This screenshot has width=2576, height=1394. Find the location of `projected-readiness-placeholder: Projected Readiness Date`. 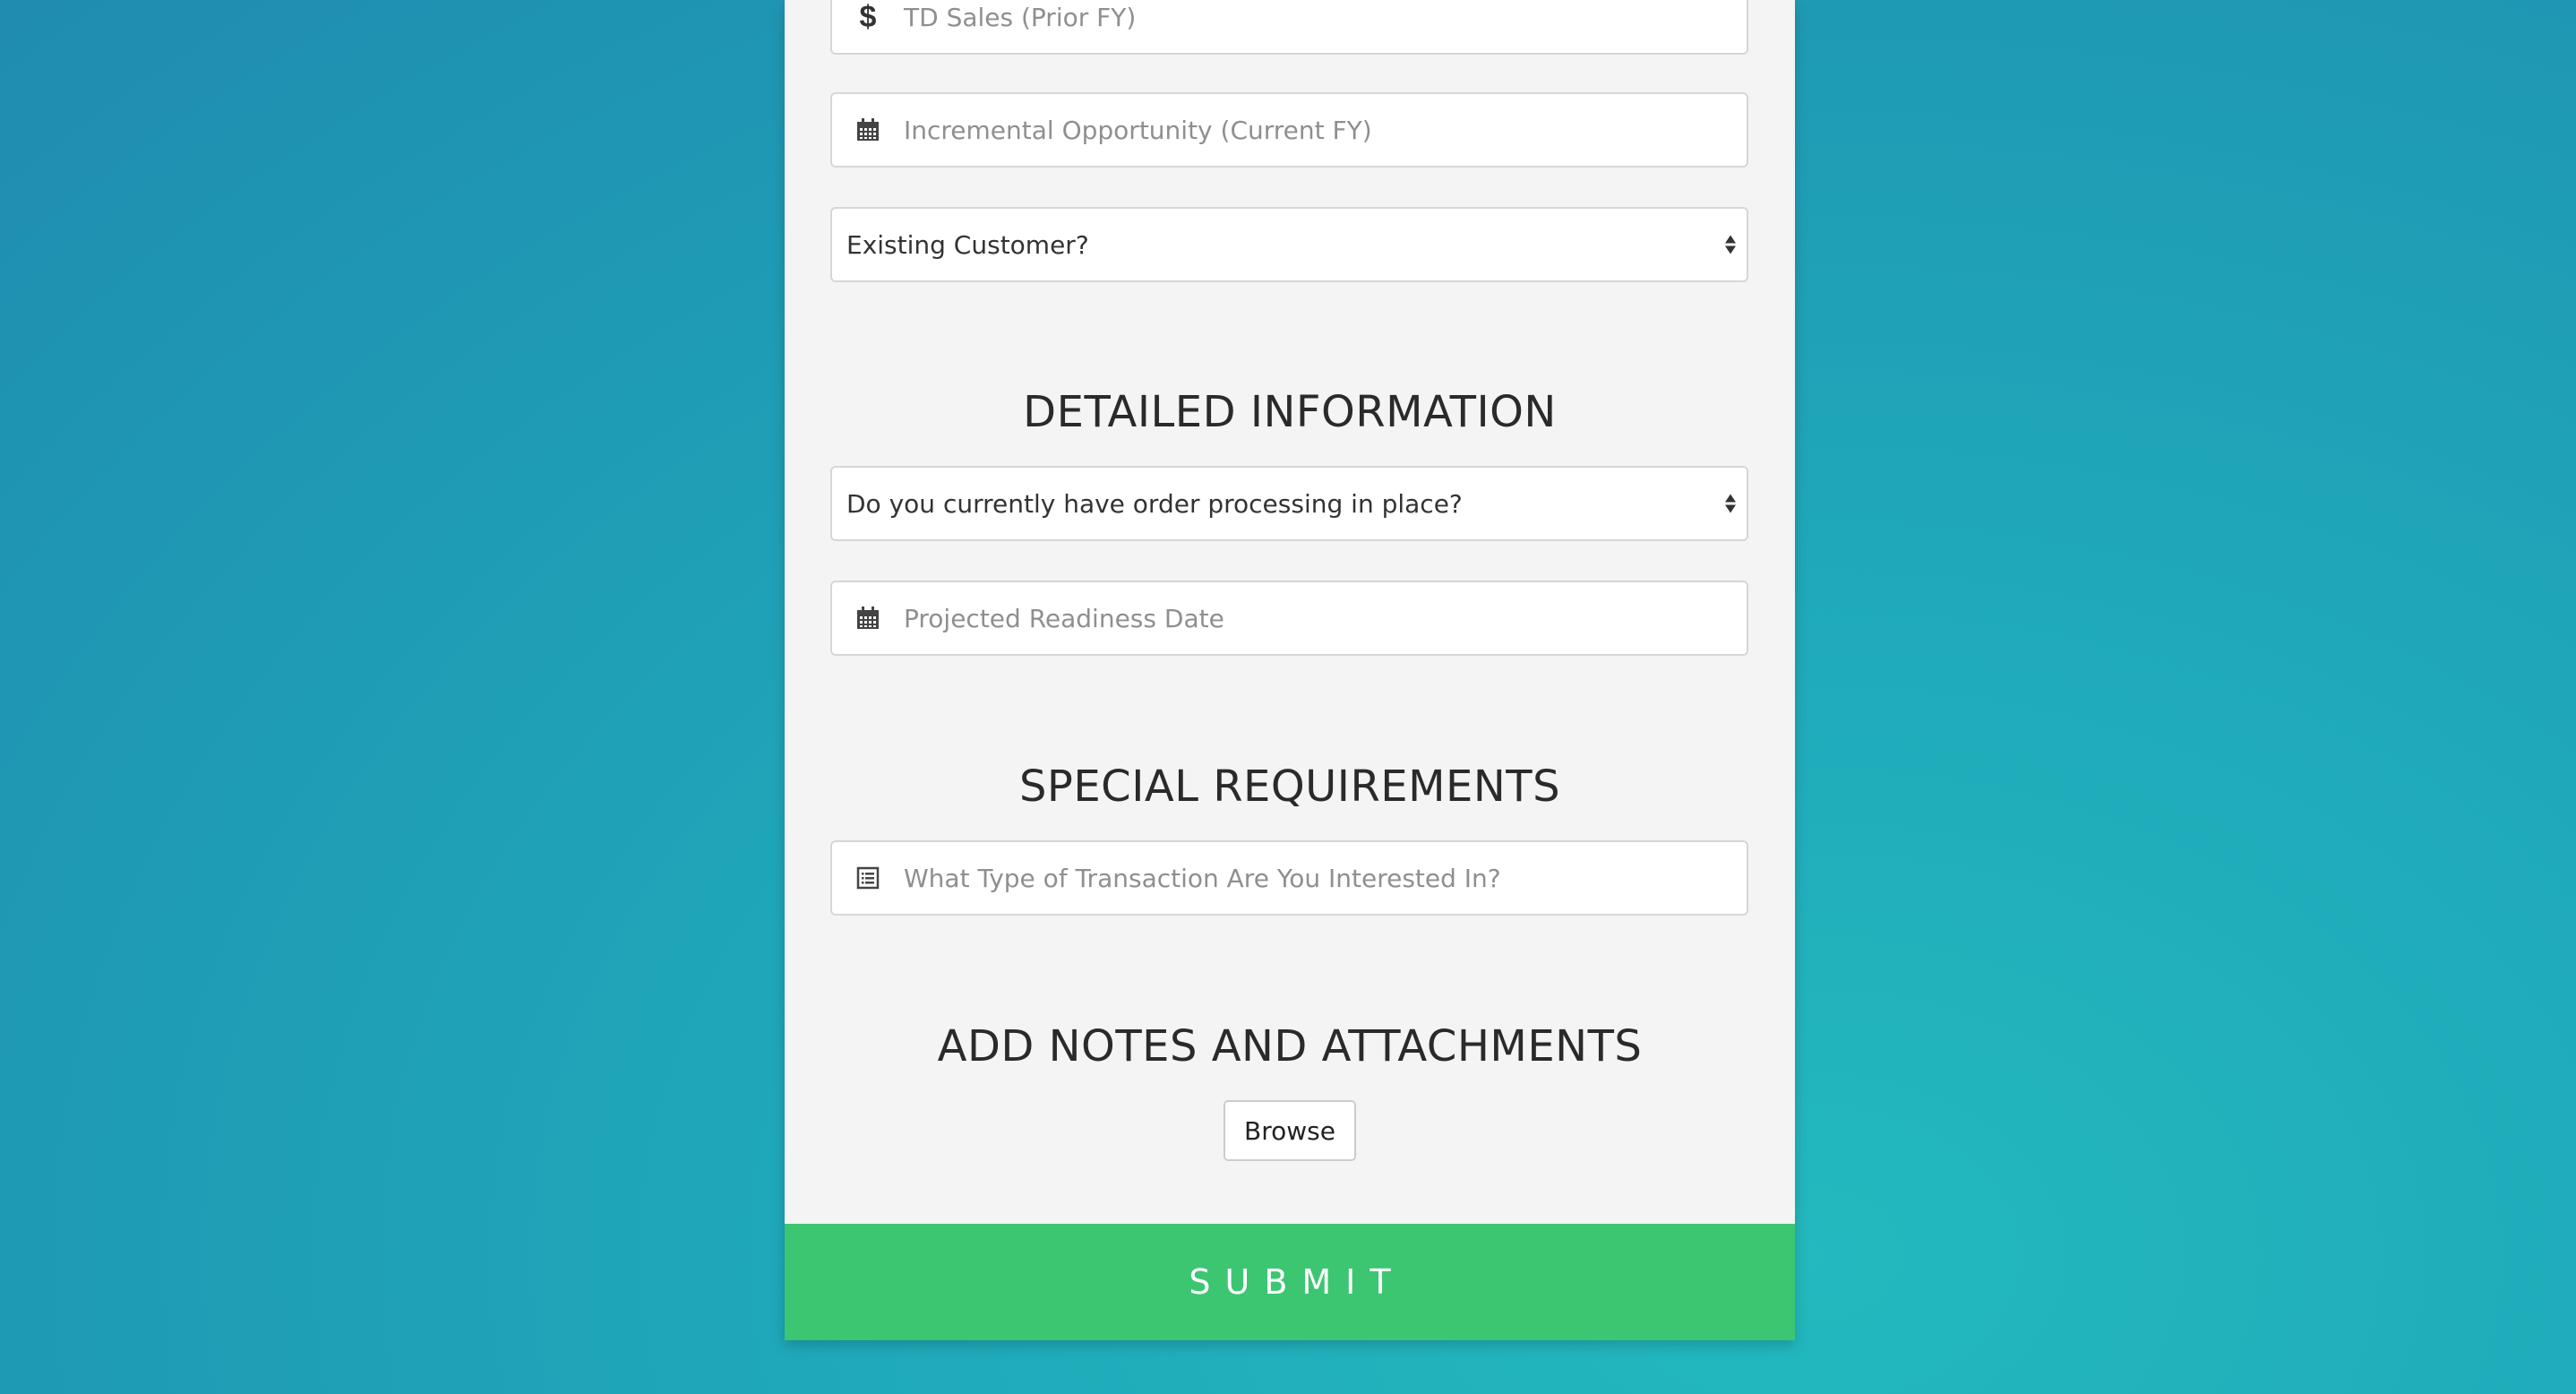

projected-readiness-placeholder: Projected Readiness Date is located at coordinates (1064, 618).